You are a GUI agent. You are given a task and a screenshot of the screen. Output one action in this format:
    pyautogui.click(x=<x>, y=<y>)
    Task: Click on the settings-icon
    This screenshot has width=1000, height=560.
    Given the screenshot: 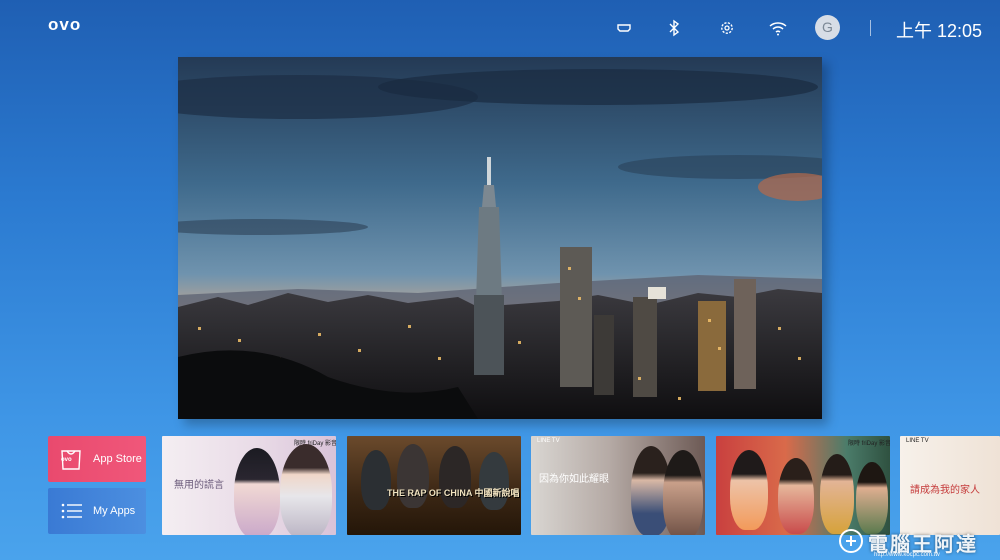 What is the action you would take?
    pyautogui.click(x=727, y=28)
    